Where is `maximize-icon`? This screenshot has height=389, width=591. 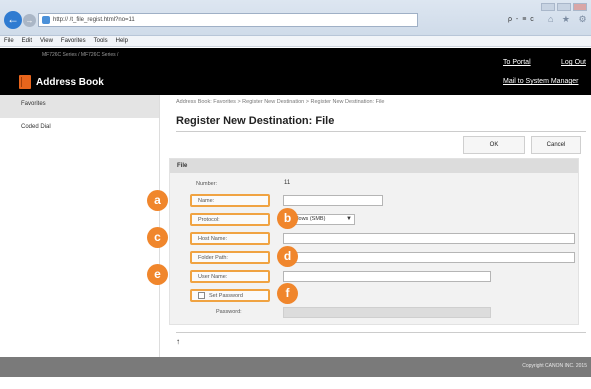 maximize-icon is located at coordinates (564, 7).